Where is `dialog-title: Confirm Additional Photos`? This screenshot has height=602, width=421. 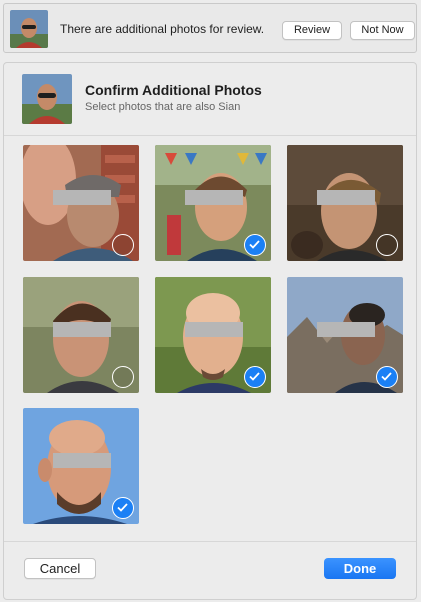 dialog-title: Confirm Additional Photos is located at coordinates (173, 90).